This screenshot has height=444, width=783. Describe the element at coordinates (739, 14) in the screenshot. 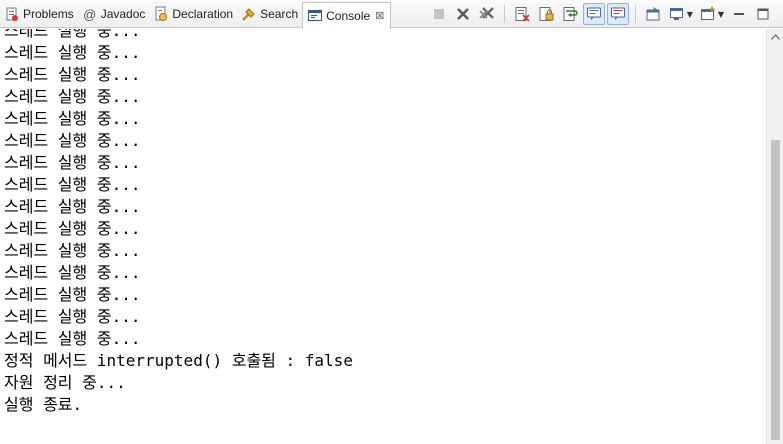

I see `minimize-icon` at that location.